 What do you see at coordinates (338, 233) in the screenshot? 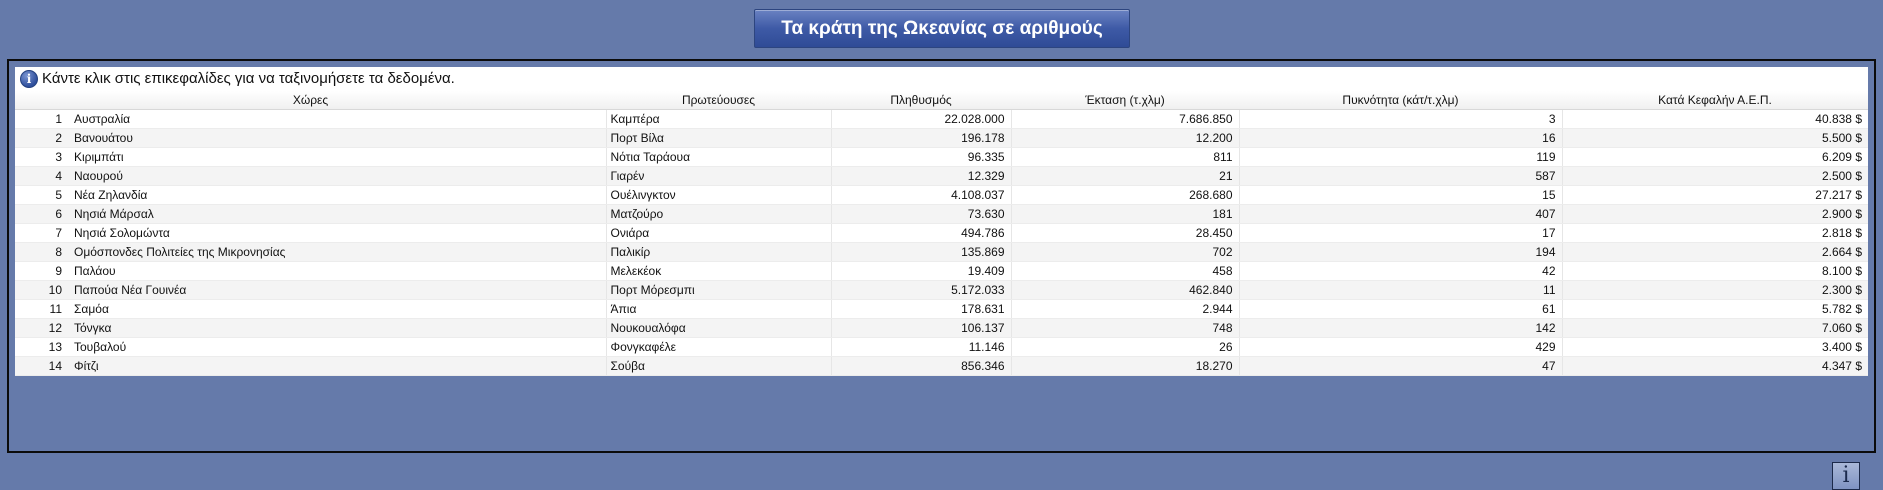
I see `cell-country: Νησιά Σολομώντα` at bounding box center [338, 233].